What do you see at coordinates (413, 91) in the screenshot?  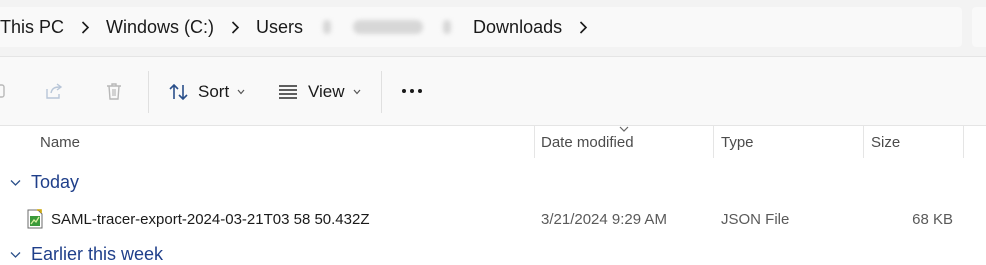 I see `more-icon` at bounding box center [413, 91].